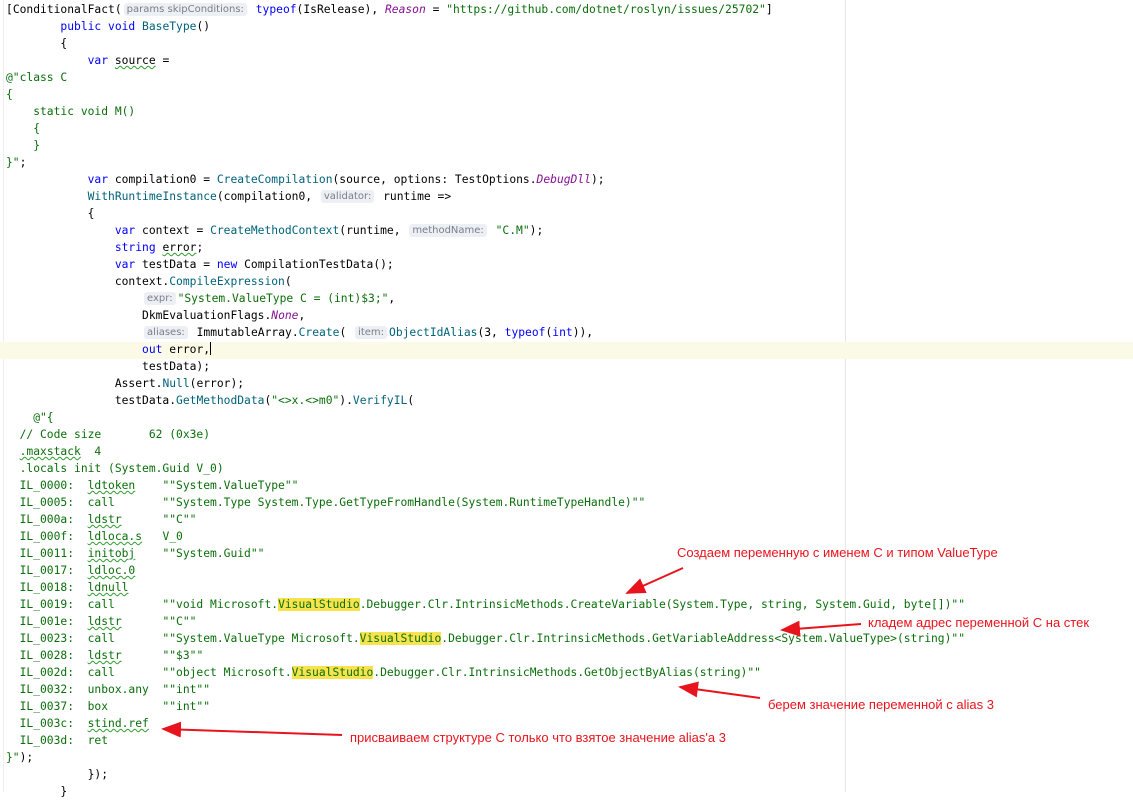 This screenshot has height=800, width=1133. I want to click on arrow-push-address, so click(821, 628).